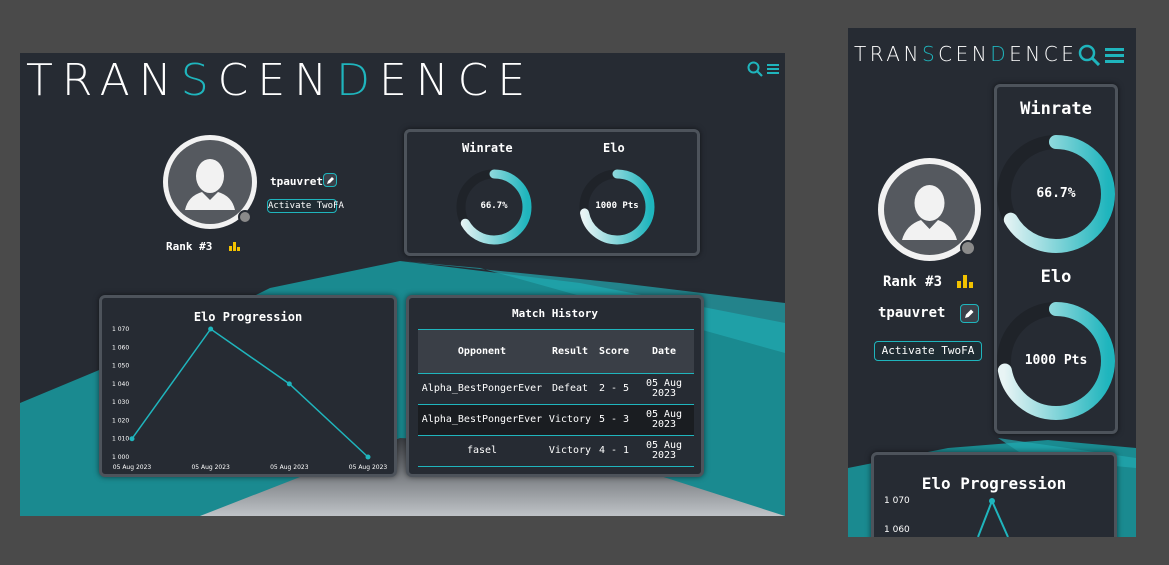 The image size is (1169, 565). I want to click on elo-chart-panel: Elo Progression 1 070 1 060, so click(994, 494).